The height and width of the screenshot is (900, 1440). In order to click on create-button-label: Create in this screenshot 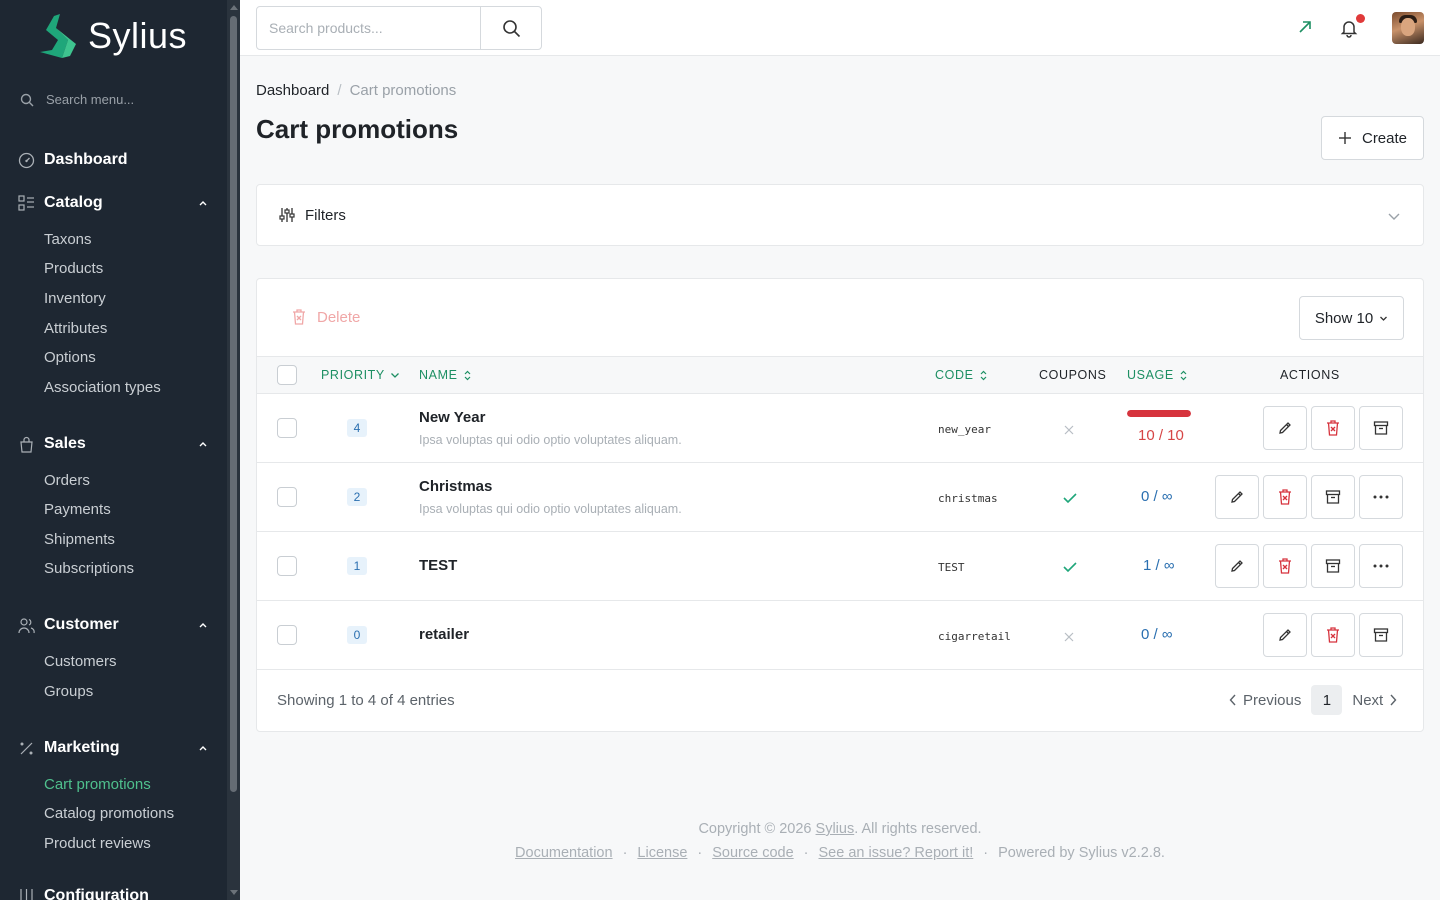, I will do `click(1384, 138)`.